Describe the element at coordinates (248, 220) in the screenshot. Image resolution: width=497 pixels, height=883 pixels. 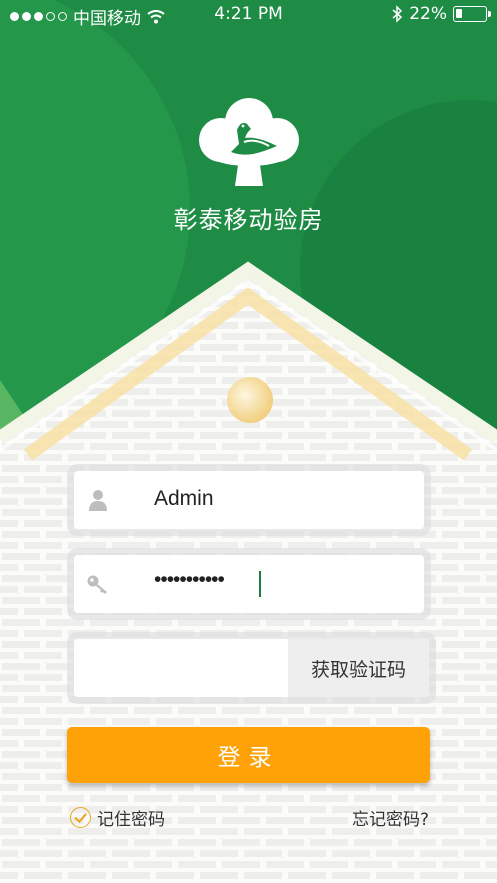
I see `app-title: 彰泰移动验房` at that location.